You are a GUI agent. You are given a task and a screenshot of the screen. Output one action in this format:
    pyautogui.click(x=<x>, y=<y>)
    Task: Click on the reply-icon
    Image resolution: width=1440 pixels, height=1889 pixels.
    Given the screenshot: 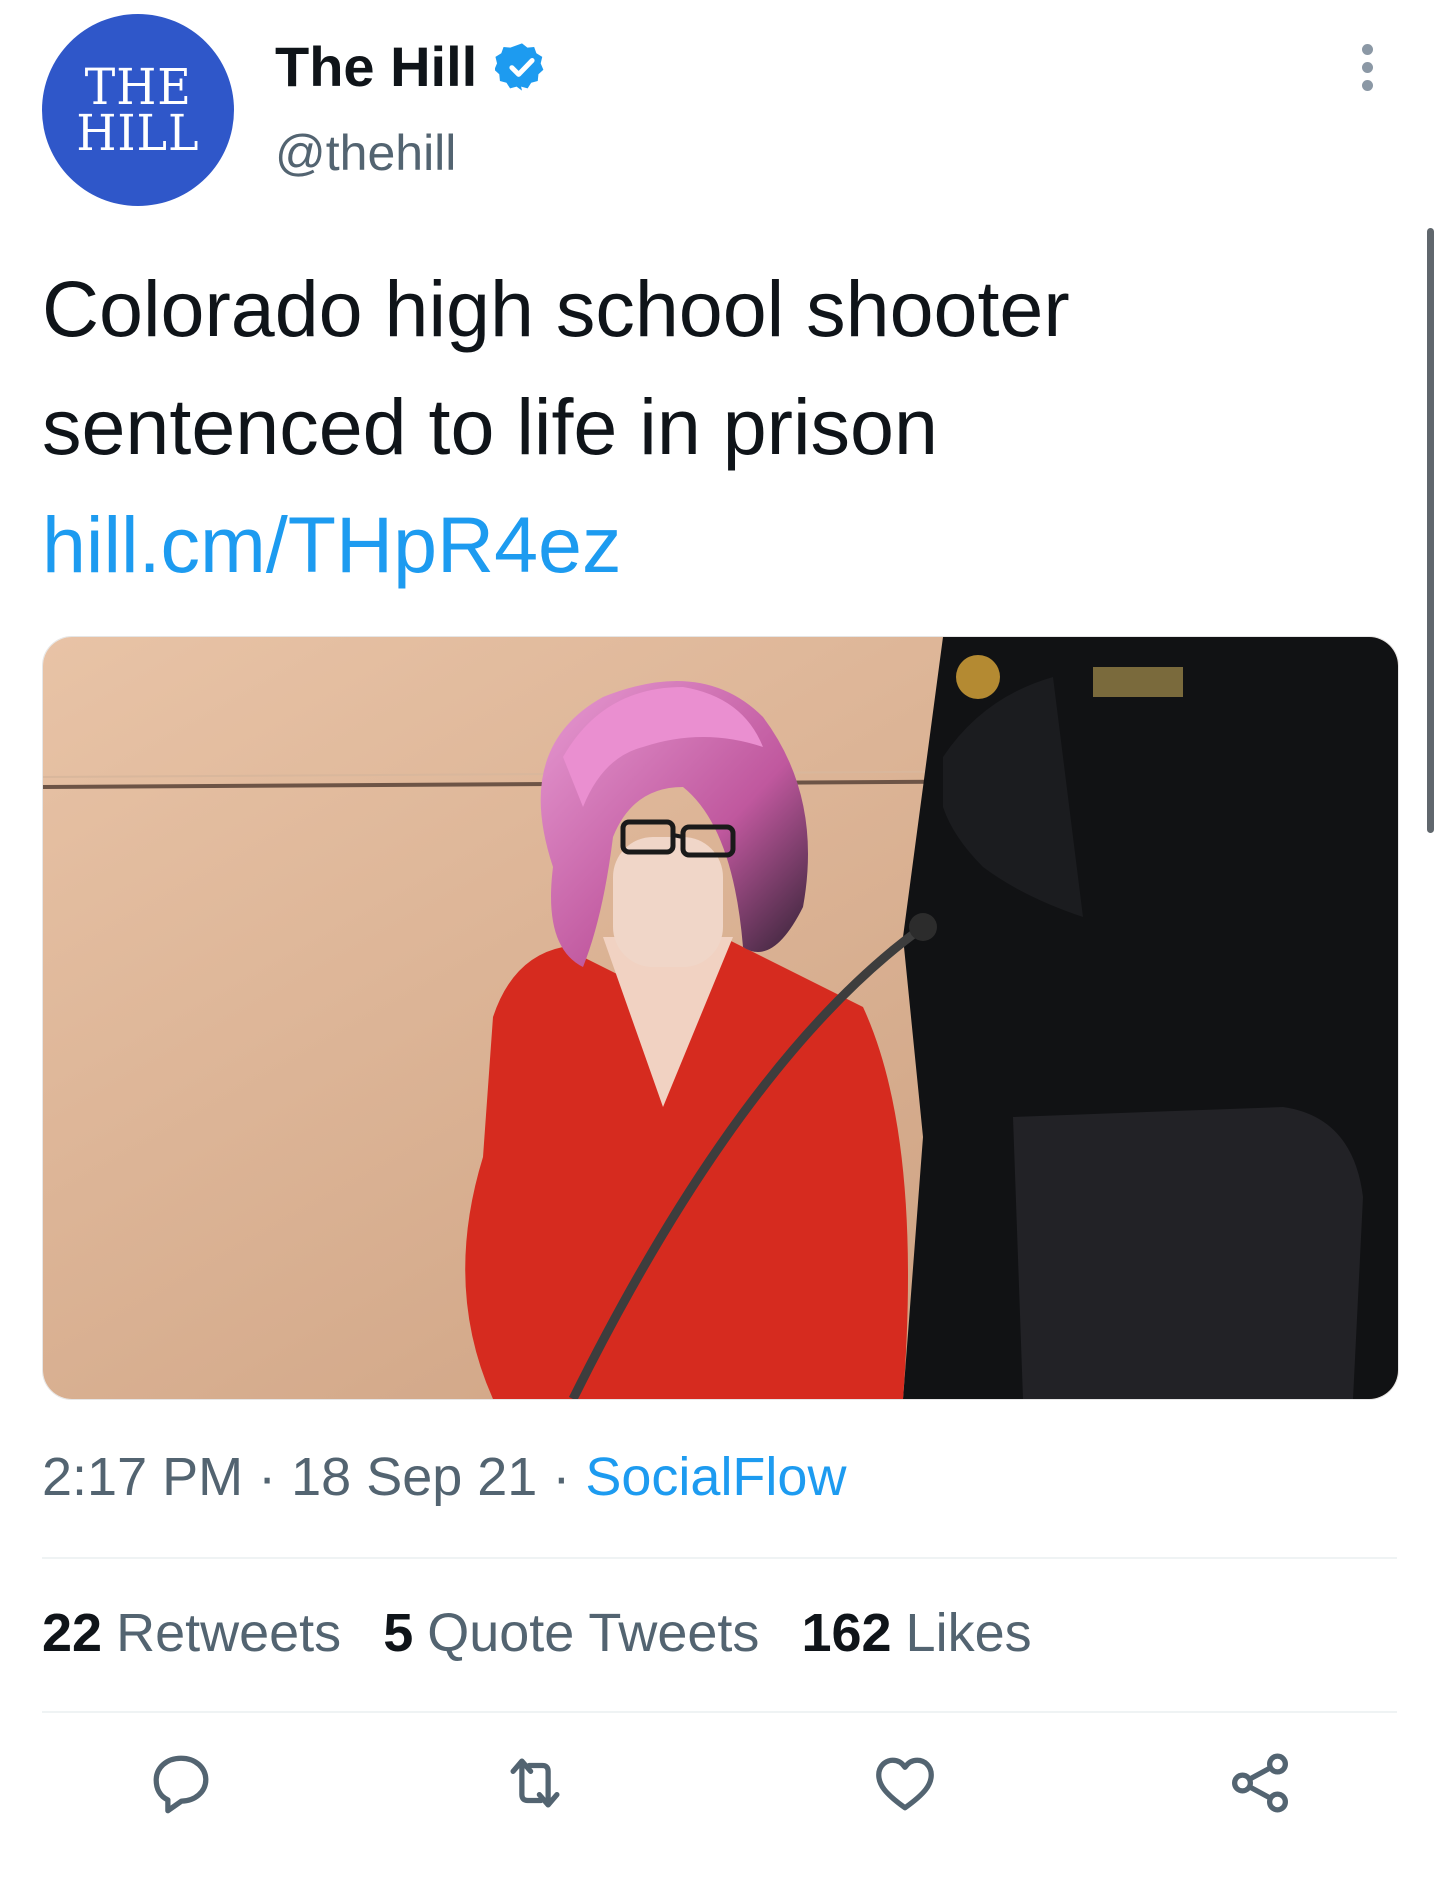 What is the action you would take?
    pyautogui.click(x=181, y=1783)
    